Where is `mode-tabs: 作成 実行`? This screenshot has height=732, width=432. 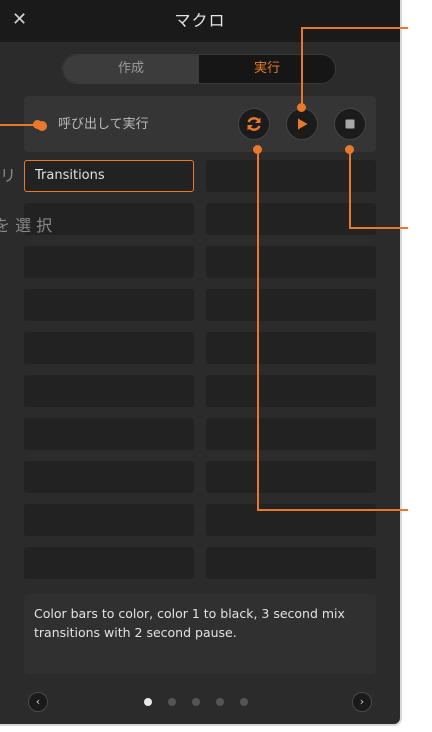 mode-tabs: 作成 実行 is located at coordinates (199, 69).